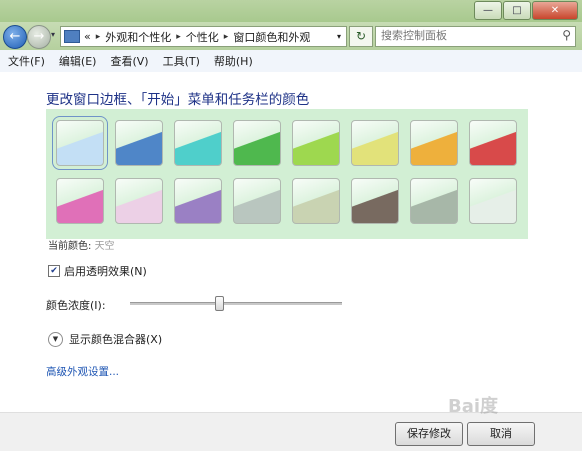 This screenshot has width=582, height=451. What do you see at coordinates (339, 36) in the screenshot?
I see `address-dropdown-icon: ▾` at bounding box center [339, 36].